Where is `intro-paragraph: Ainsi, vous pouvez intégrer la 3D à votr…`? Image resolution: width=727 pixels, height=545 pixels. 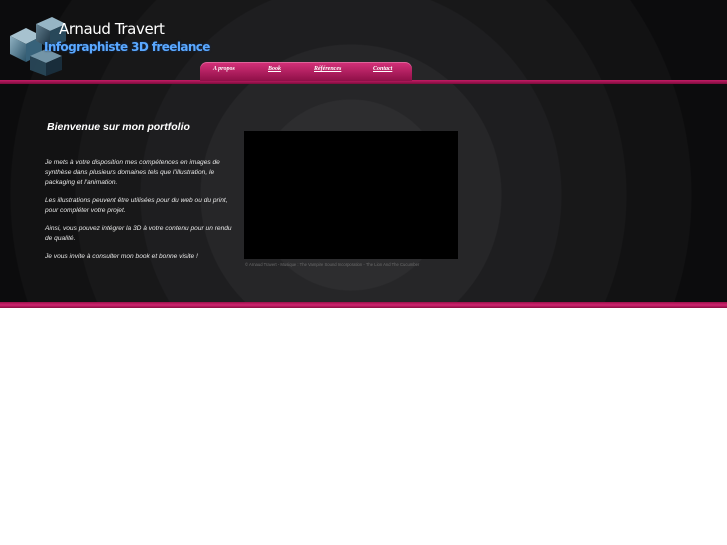 intro-paragraph: Ainsi, vous pouvez intégrer la 3D à votr… is located at coordinates (138, 233).